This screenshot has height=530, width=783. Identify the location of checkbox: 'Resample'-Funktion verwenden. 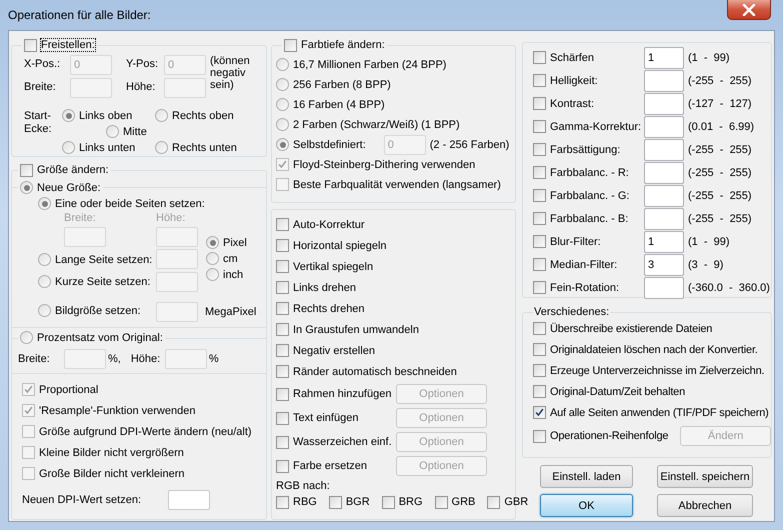
(109, 410).